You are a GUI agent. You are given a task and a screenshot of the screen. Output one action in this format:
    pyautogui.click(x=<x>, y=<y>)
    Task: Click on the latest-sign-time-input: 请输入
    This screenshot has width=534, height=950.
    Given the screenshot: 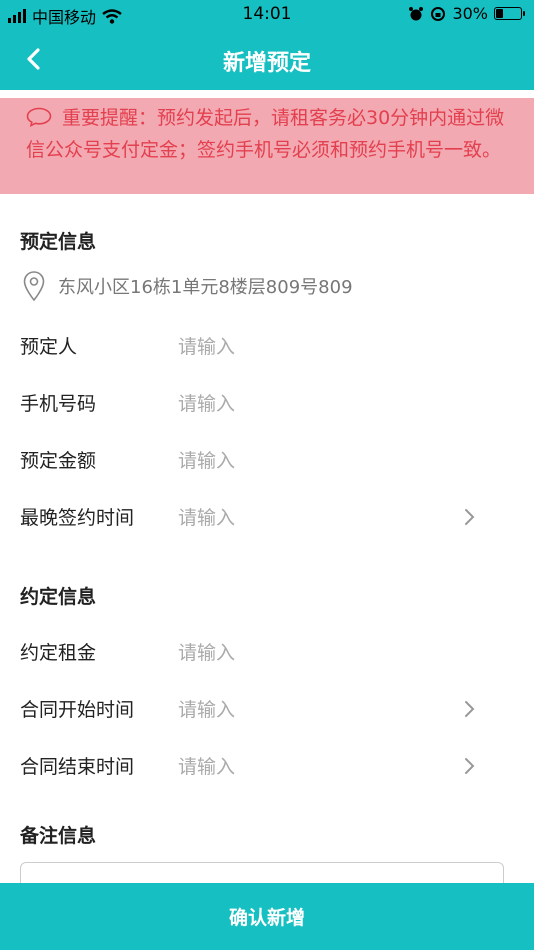 What is the action you would take?
    pyautogui.click(x=206, y=516)
    